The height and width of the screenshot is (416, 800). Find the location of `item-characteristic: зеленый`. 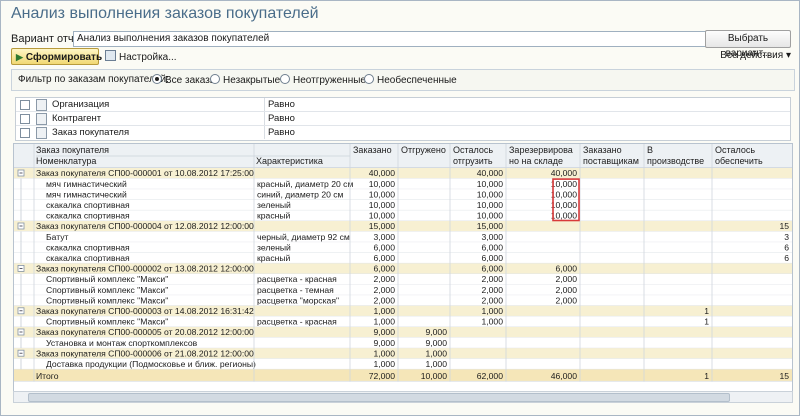

item-characteristic: зеленый is located at coordinates (274, 205).